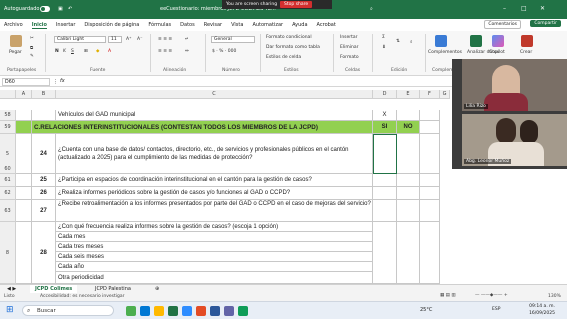 The width and height of the screenshot is (567, 319). I want to click on merge-cells-icon: ⇔, so click(187, 51).